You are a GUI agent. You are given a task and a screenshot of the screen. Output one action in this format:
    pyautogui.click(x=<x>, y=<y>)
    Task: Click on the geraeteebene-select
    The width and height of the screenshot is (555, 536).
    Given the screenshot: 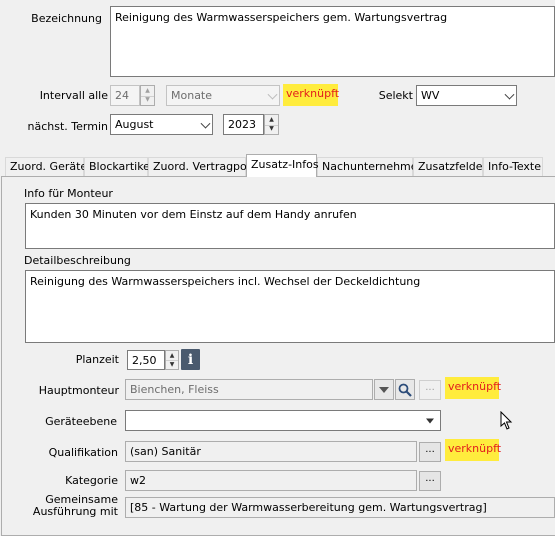 What is the action you would take?
    pyautogui.click(x=283, y=420)
    